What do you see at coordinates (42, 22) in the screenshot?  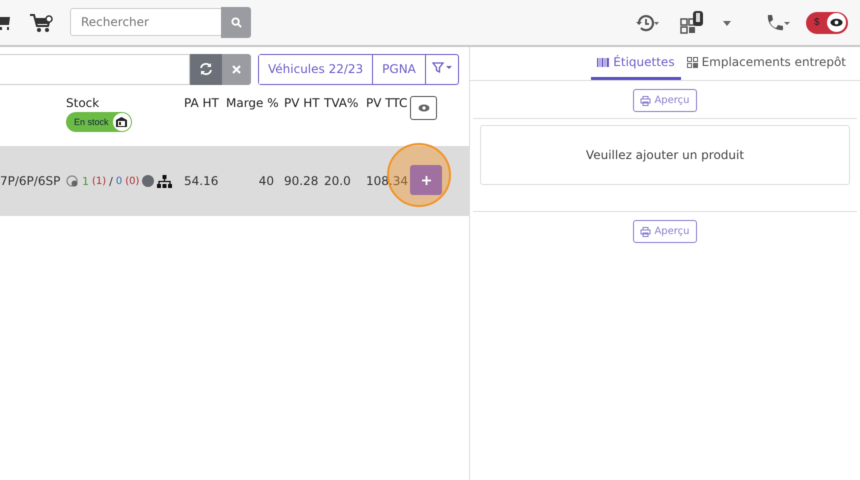 I see `cart-icon` at bounding box center [42, 22].